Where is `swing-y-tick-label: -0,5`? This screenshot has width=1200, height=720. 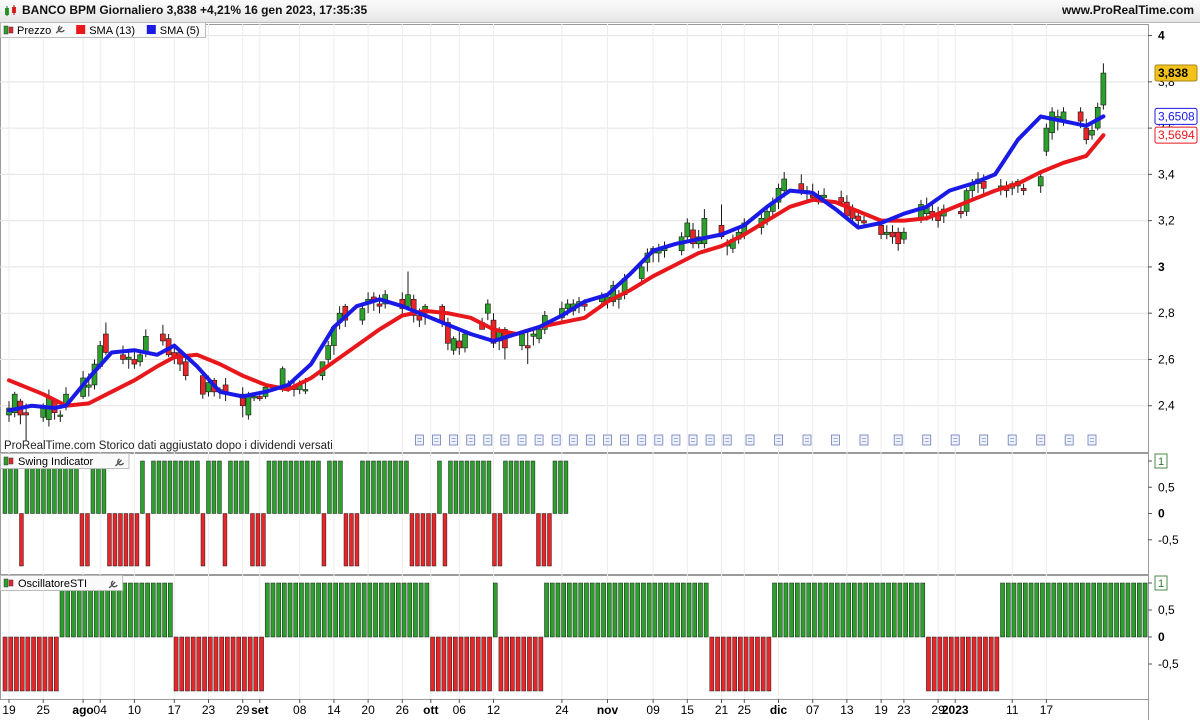 swing-y-tick-label: -0,5 is located at coordinates (1168, 540).